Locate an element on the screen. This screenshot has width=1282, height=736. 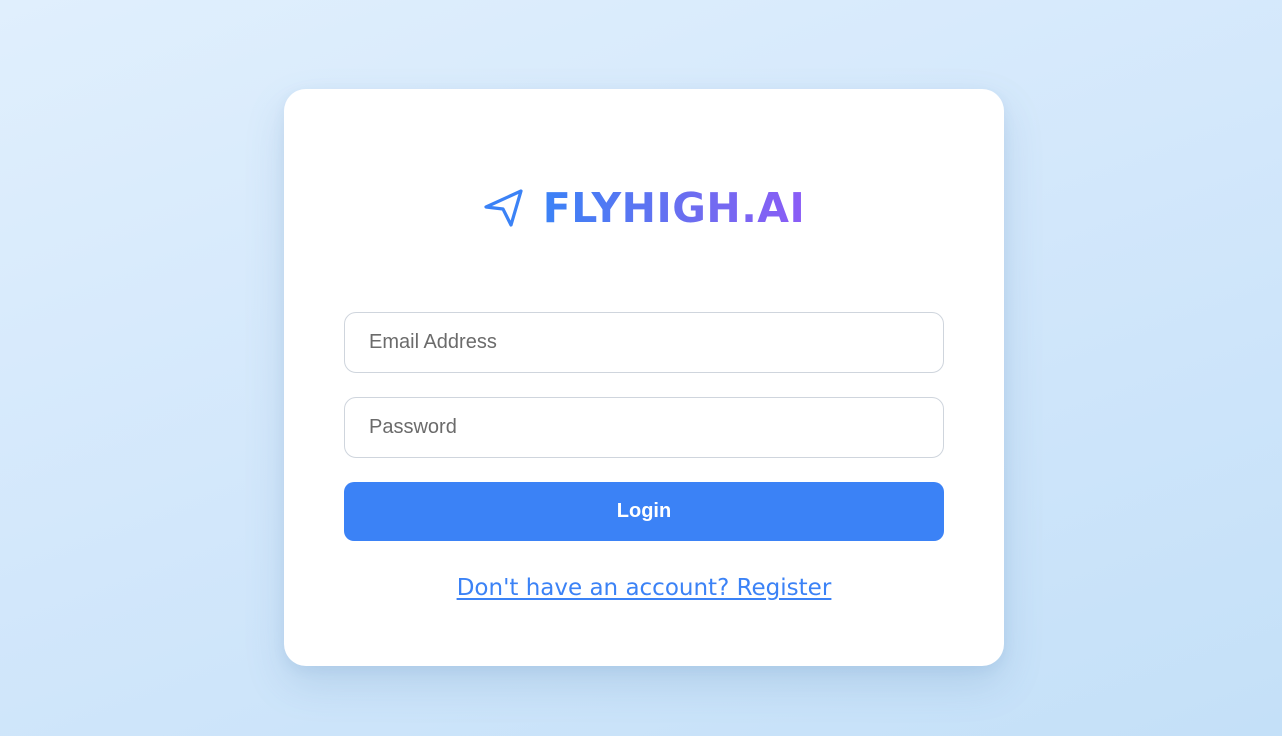
register-link: Don't have an account? Register is located at coordinates (644, 588).